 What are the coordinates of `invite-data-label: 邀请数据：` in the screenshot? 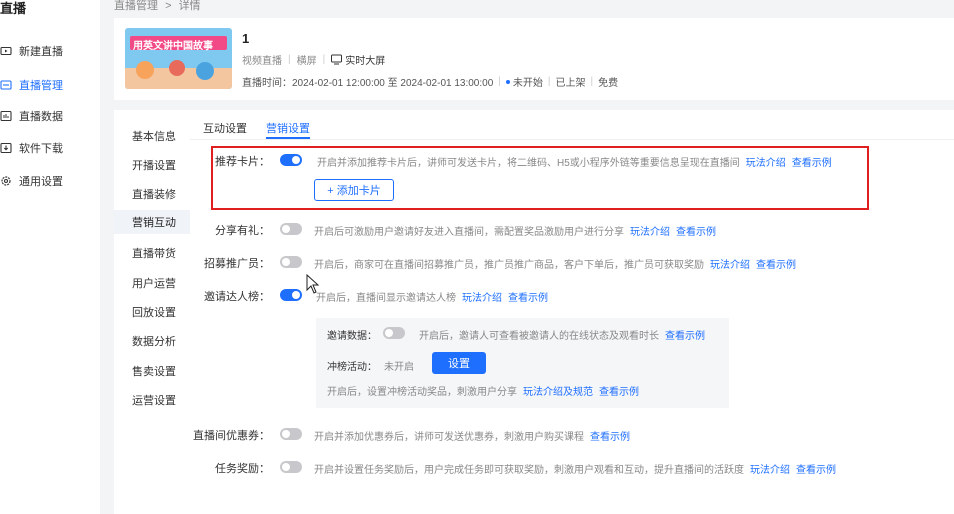 It's located at (352, 336).